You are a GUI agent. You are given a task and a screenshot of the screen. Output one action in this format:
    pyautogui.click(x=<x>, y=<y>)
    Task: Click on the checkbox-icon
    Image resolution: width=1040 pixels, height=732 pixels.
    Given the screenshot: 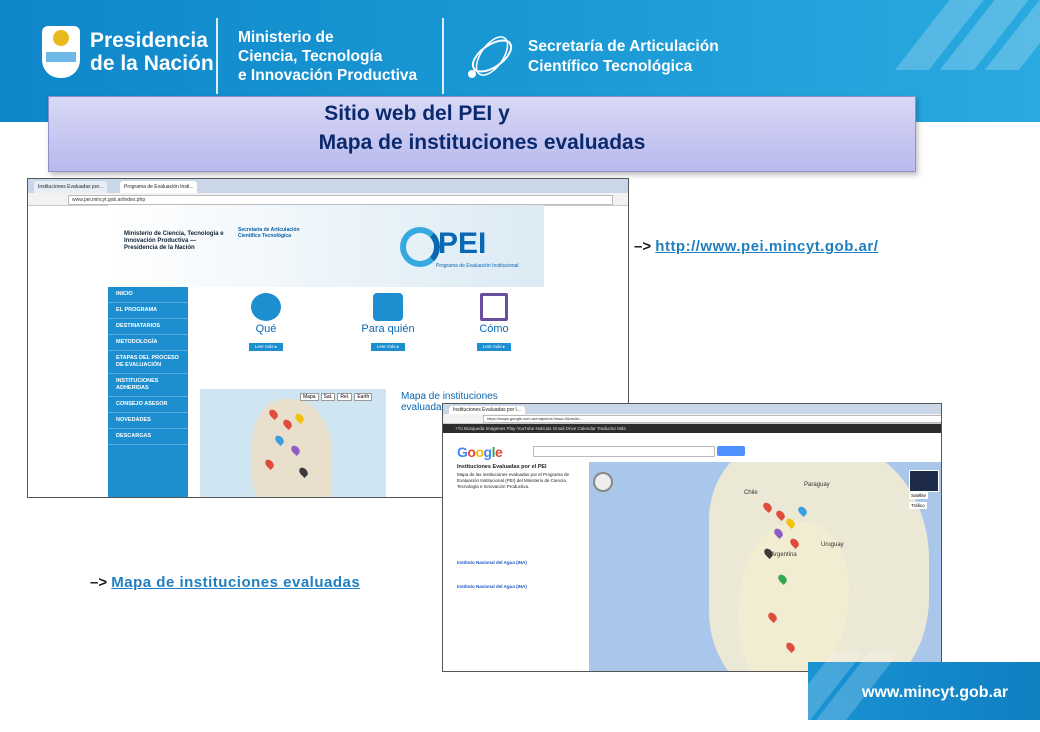 What is the action you would take?
    pyautogui.click(x=494, y=307)
    